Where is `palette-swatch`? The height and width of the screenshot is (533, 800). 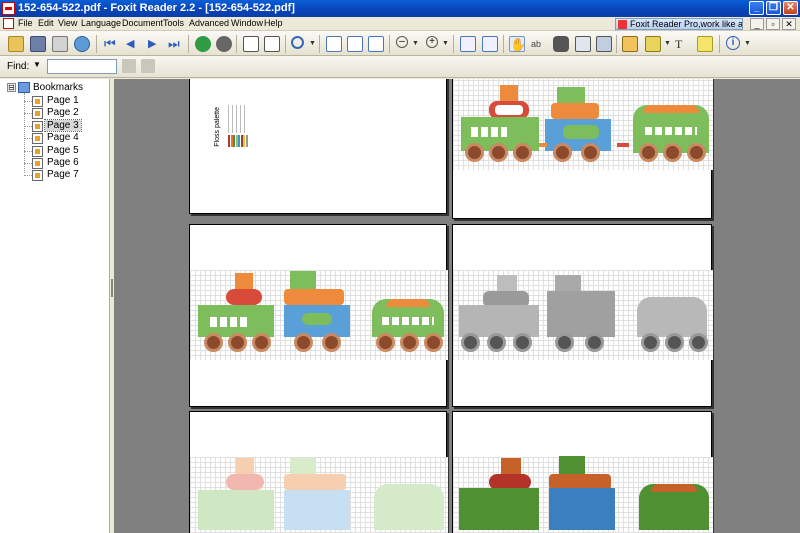
palette-swatch is located at coordinates (246, 141).